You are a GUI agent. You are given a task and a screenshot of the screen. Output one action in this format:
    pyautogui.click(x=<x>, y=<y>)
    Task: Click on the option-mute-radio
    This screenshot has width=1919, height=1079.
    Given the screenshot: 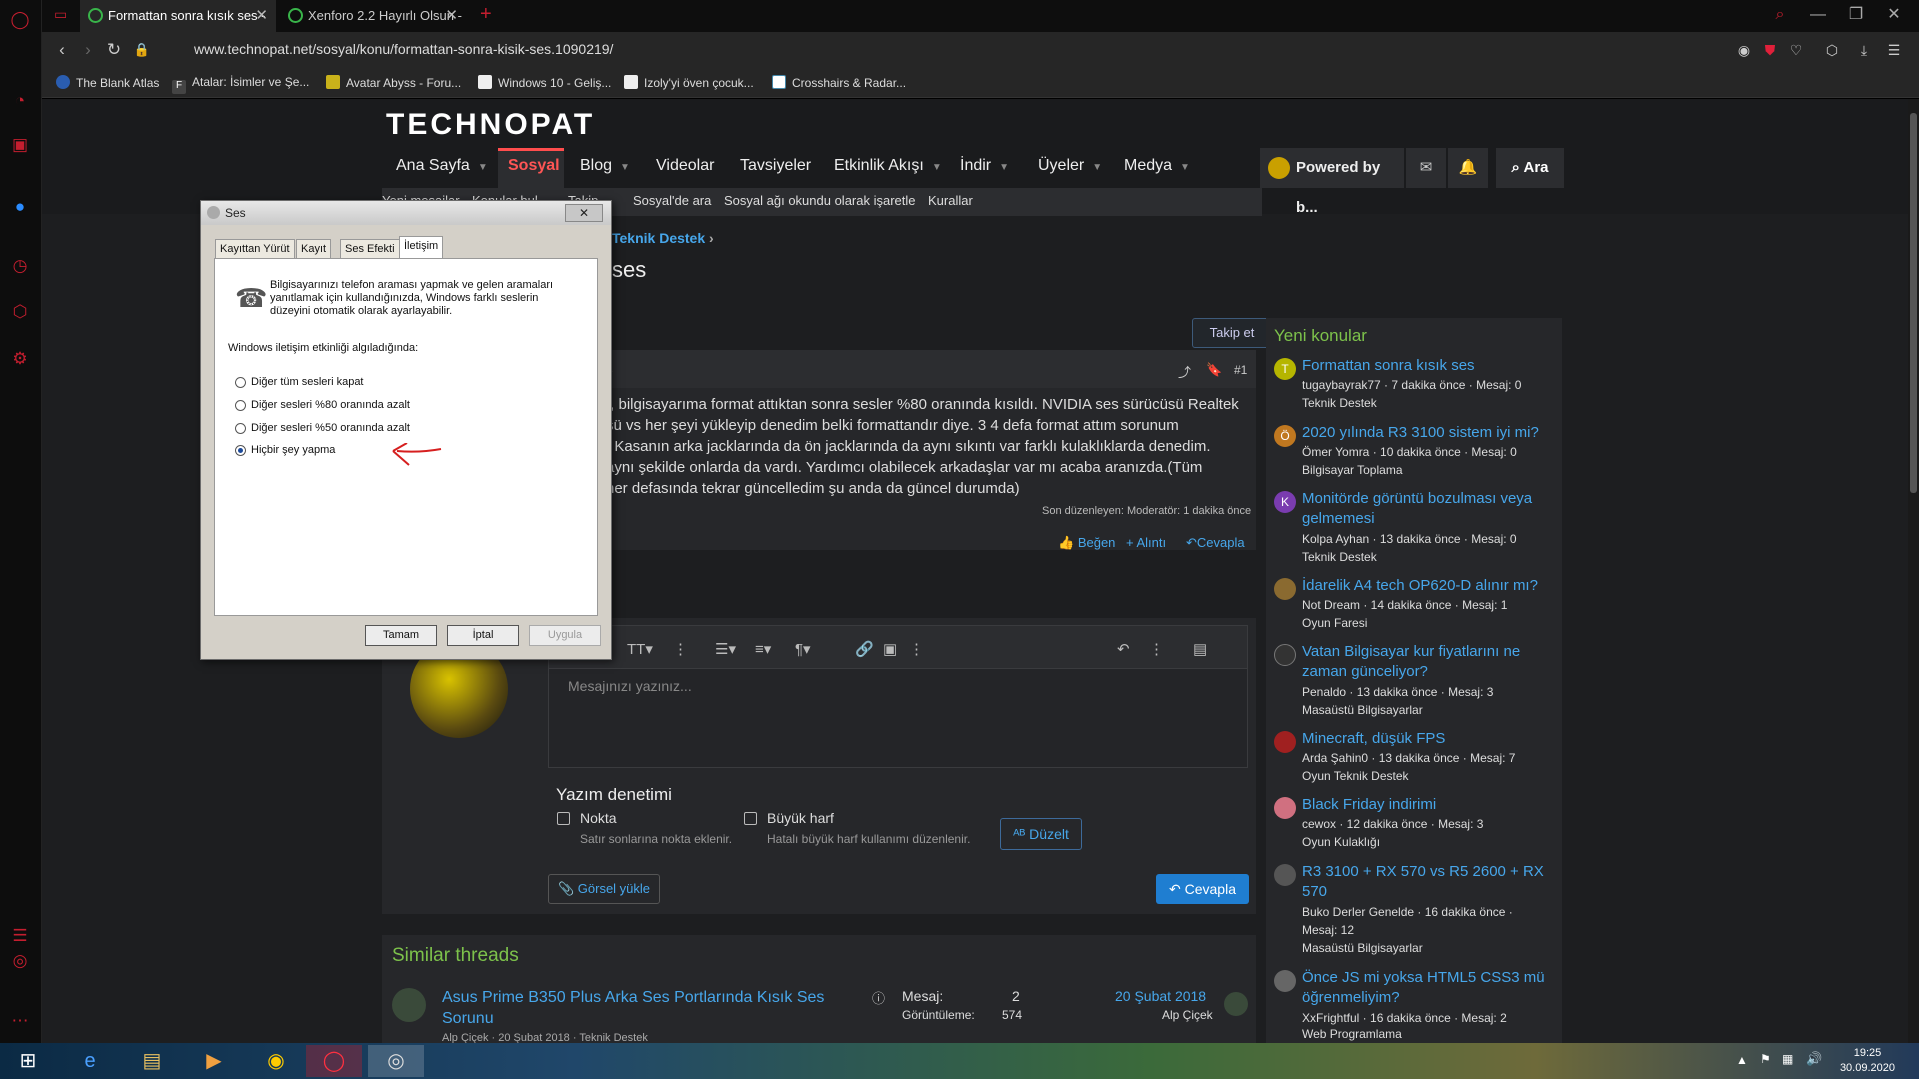 What is the action you would take?
    pyautogui.click(x=240, y=382)
    